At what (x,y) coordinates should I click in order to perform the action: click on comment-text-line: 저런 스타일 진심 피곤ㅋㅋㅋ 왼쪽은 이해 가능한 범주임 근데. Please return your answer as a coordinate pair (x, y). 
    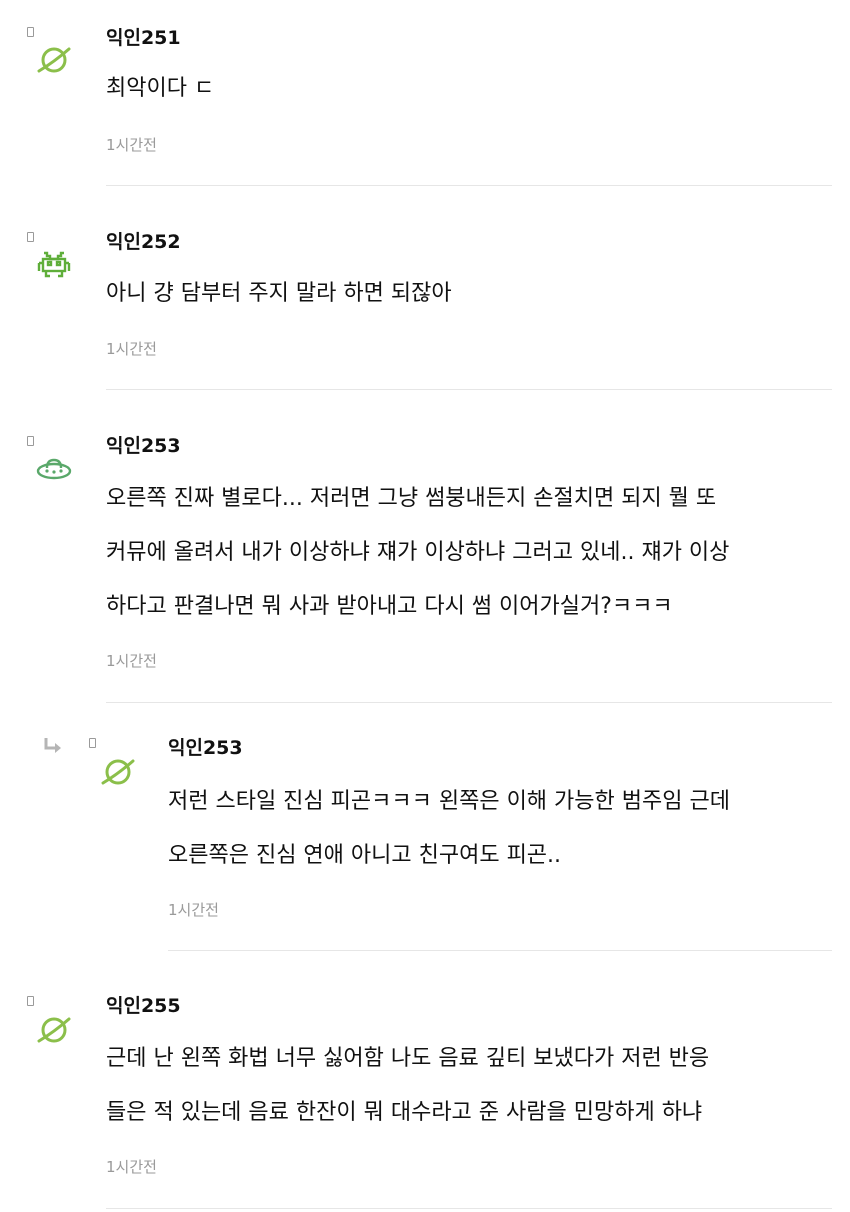
    Looking at the image, I should click on (449, 801).